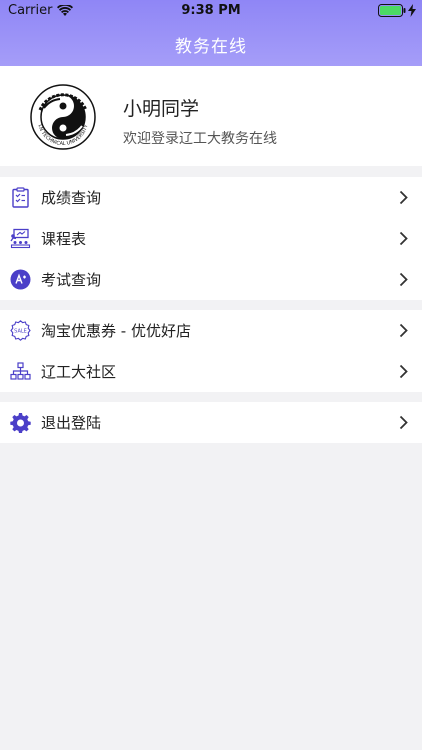 The image size is (422, 750). What do you see at coordinates (64, 239) in the screenshot?
I see `menu-label: 课程表` at bounding box center [64, 239].